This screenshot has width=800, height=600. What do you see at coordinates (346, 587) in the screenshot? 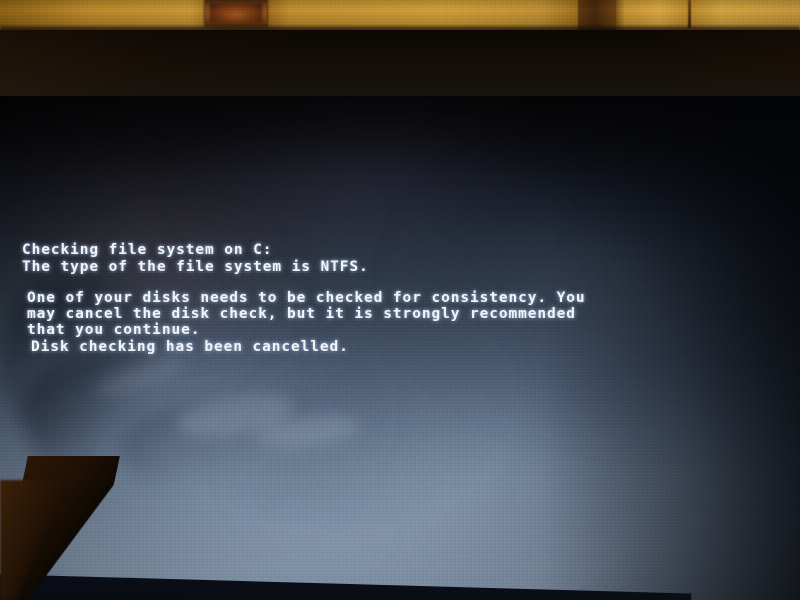
I see `monitor-bottom-bezel` at bounding box center [346, 587].